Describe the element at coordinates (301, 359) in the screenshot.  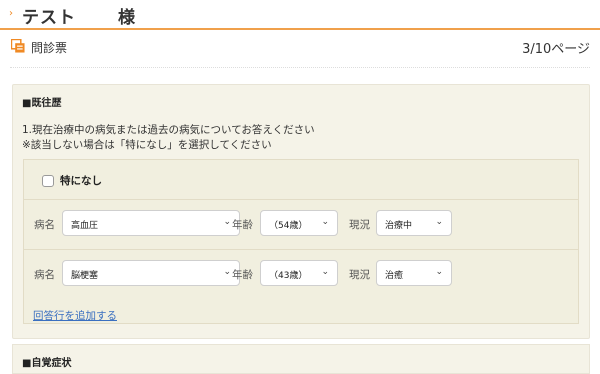
I see `symptoms-section: ■自覚症状` at that location.